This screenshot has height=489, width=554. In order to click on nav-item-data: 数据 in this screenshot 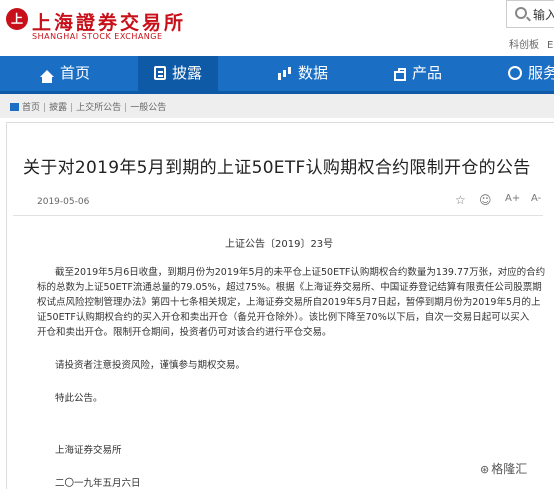, I will do `click(303, 73)`.